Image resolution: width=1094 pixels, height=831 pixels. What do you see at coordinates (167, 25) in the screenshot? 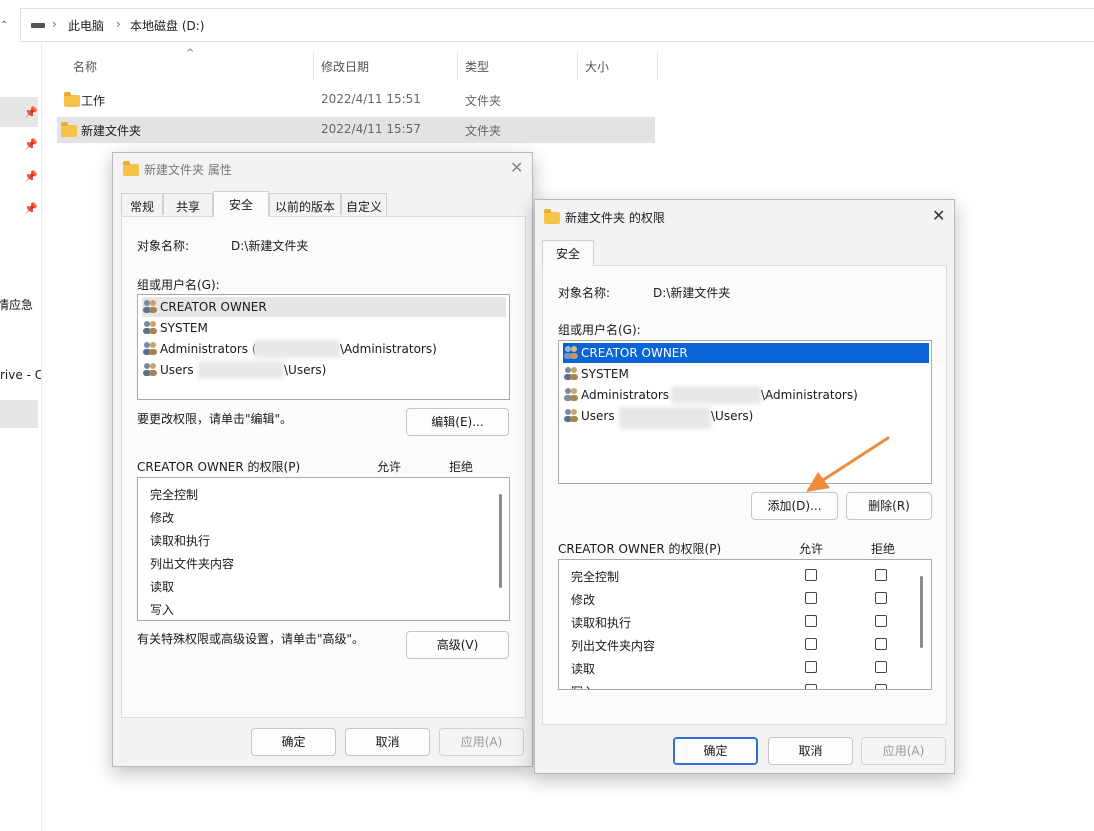
I see `breadcrumb-drive-d: 本地磁盘 (D:)` at bounding box center [167, 25].